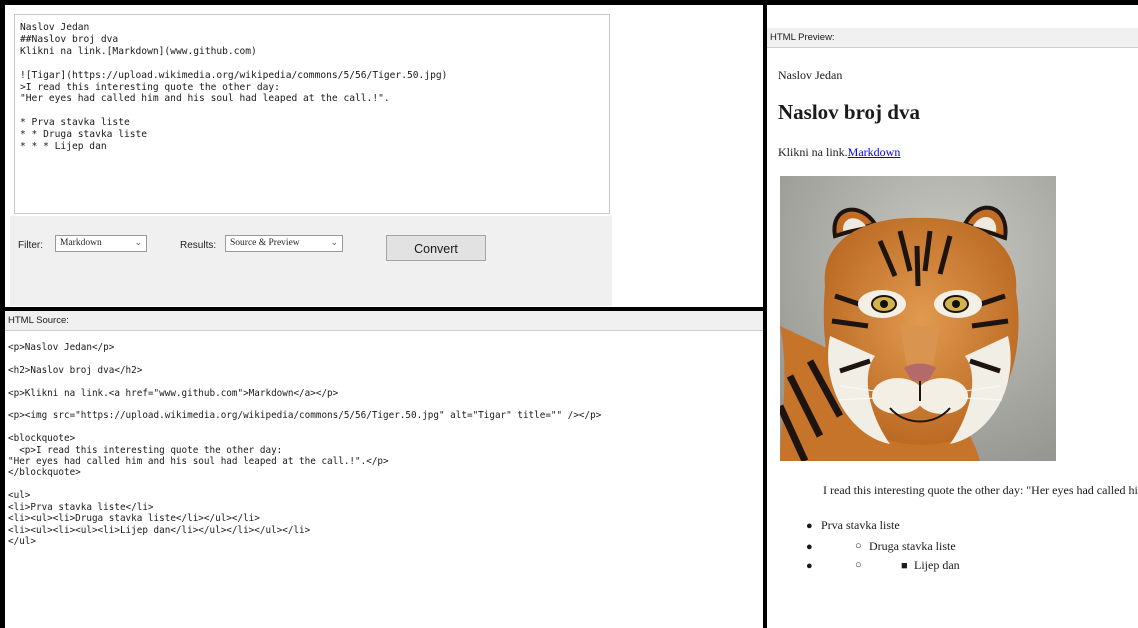 Image resolution: width=1138 pixels, height=628 pixels. What do you see at coordinates (918, 318) in the screenshot?
I see `tiger-image` at bounding box center [918, 318].